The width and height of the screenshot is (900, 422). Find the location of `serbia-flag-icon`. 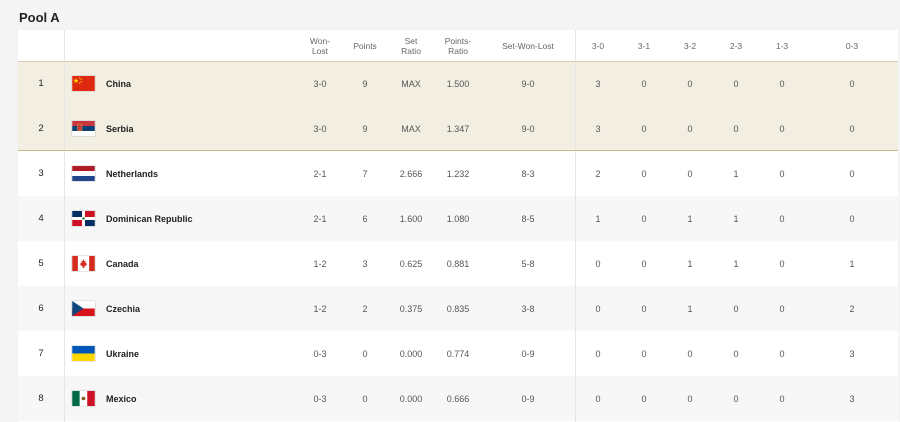

serbia-flag-icon is located at coordinates (83, 128).